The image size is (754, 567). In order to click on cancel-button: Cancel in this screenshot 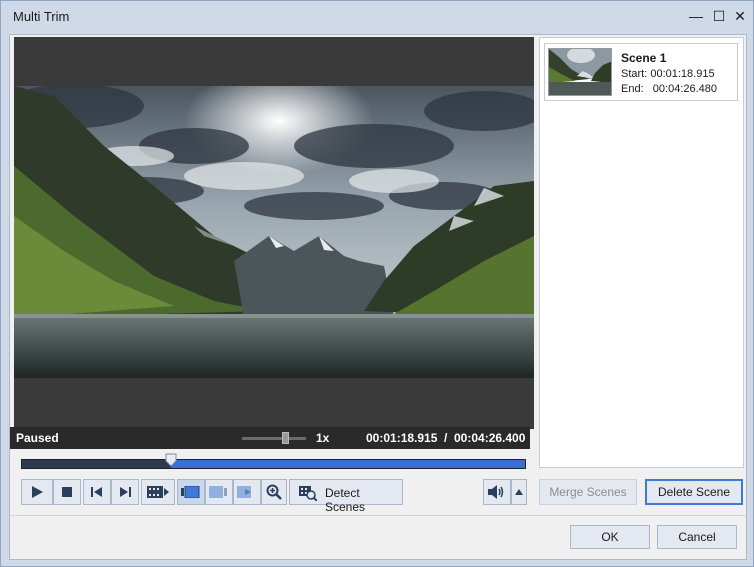, I will do `click(697, 537)`.